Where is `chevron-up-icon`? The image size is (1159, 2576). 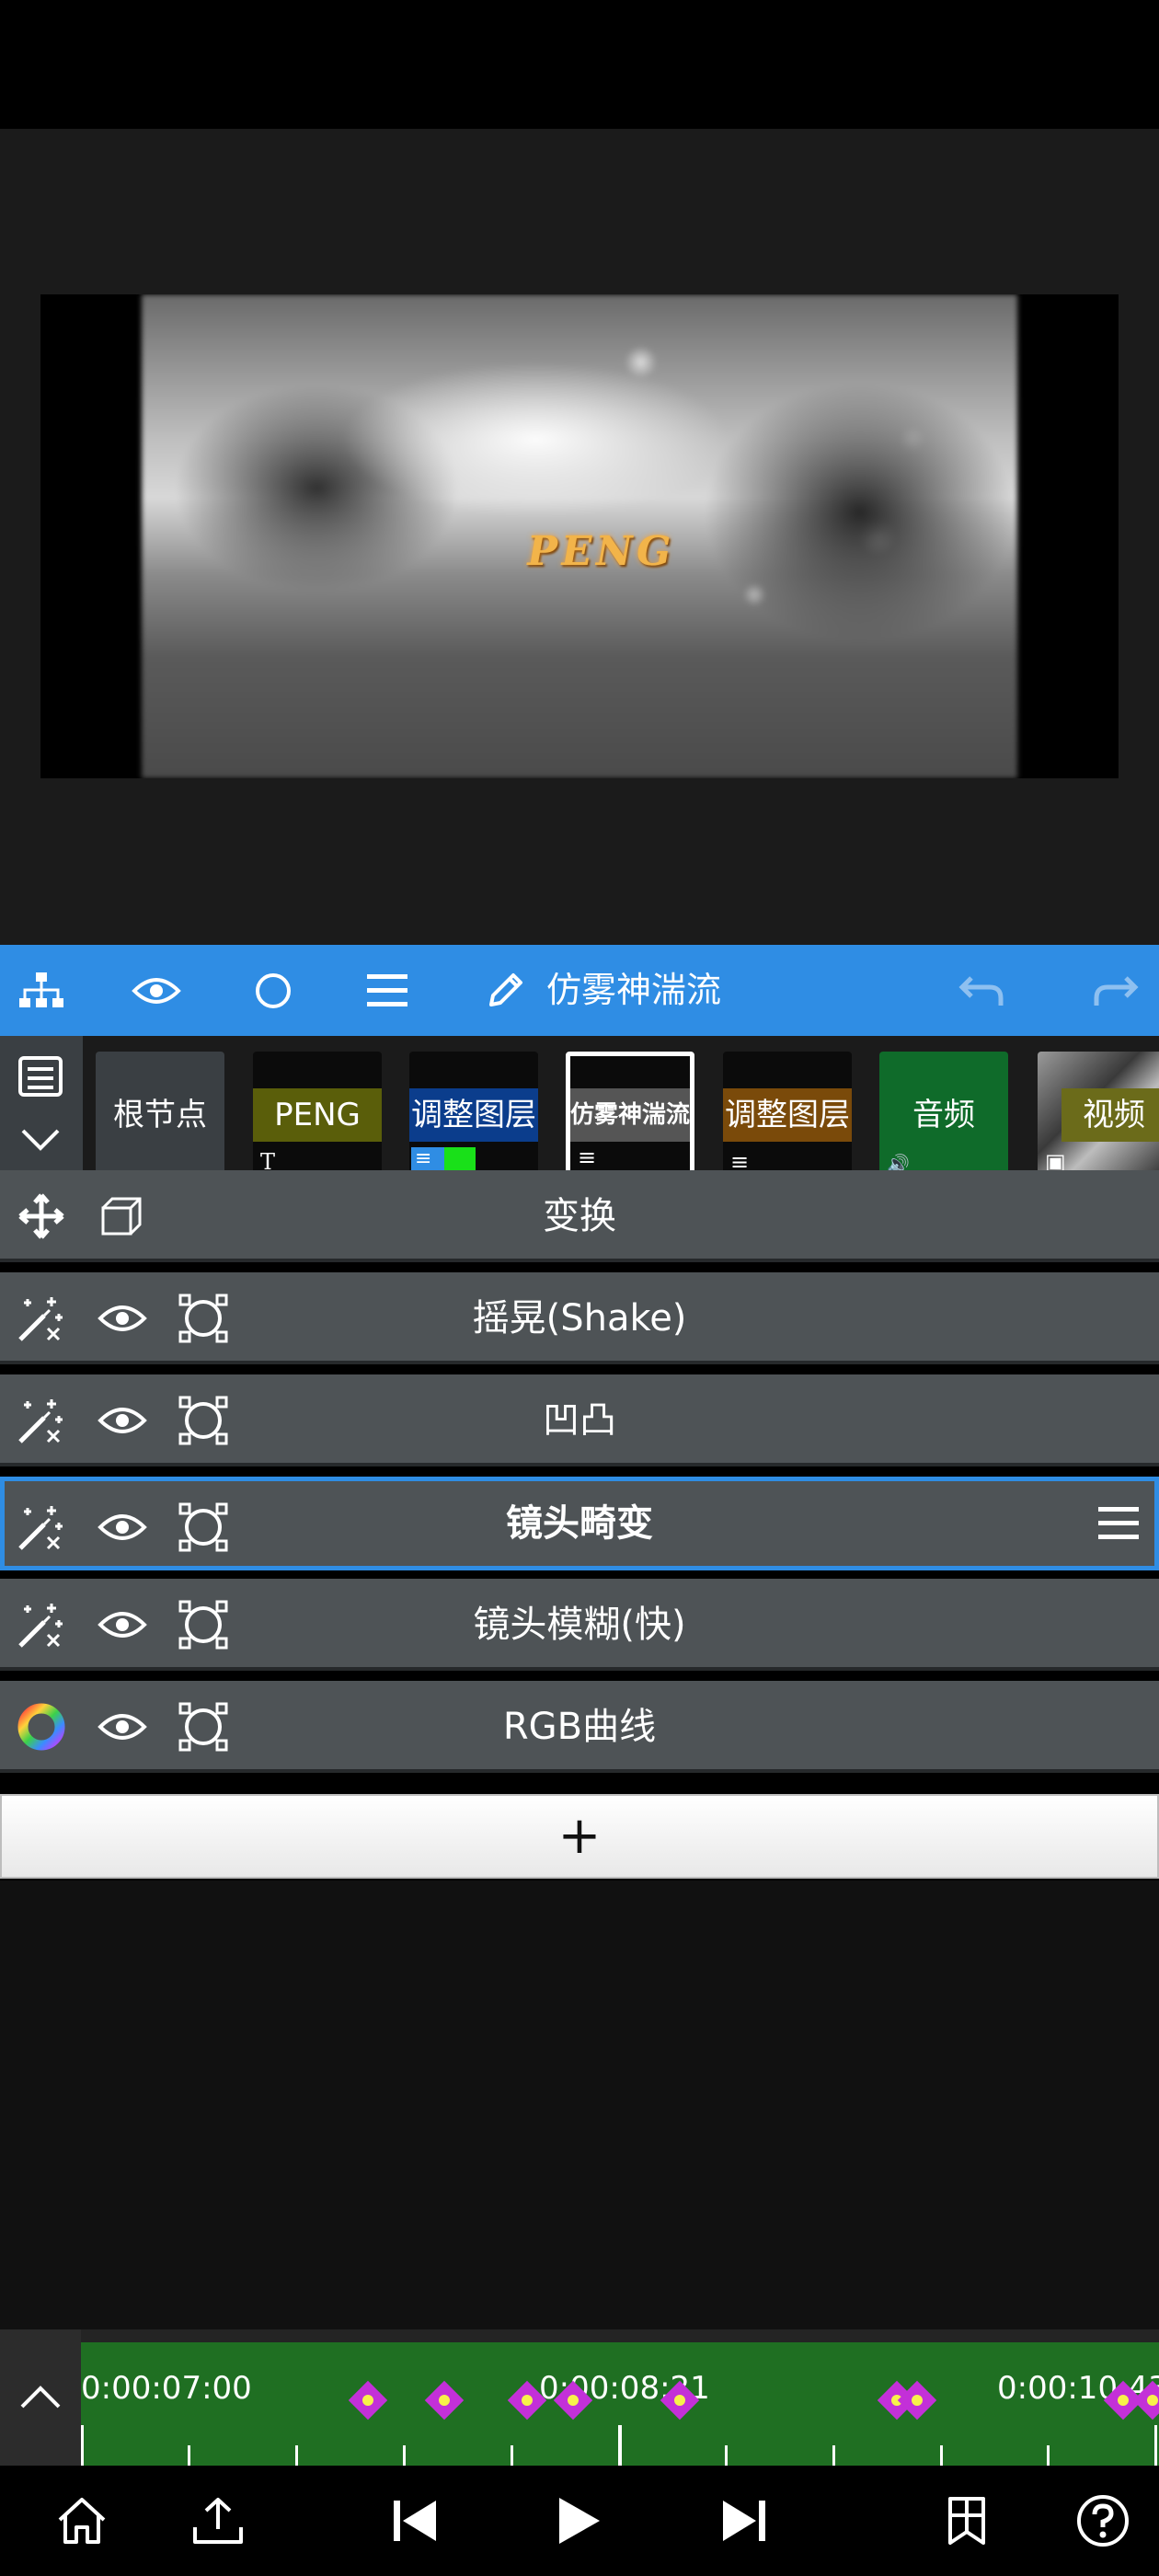
chevron-up-icon is located at coordinates (40, 2397).